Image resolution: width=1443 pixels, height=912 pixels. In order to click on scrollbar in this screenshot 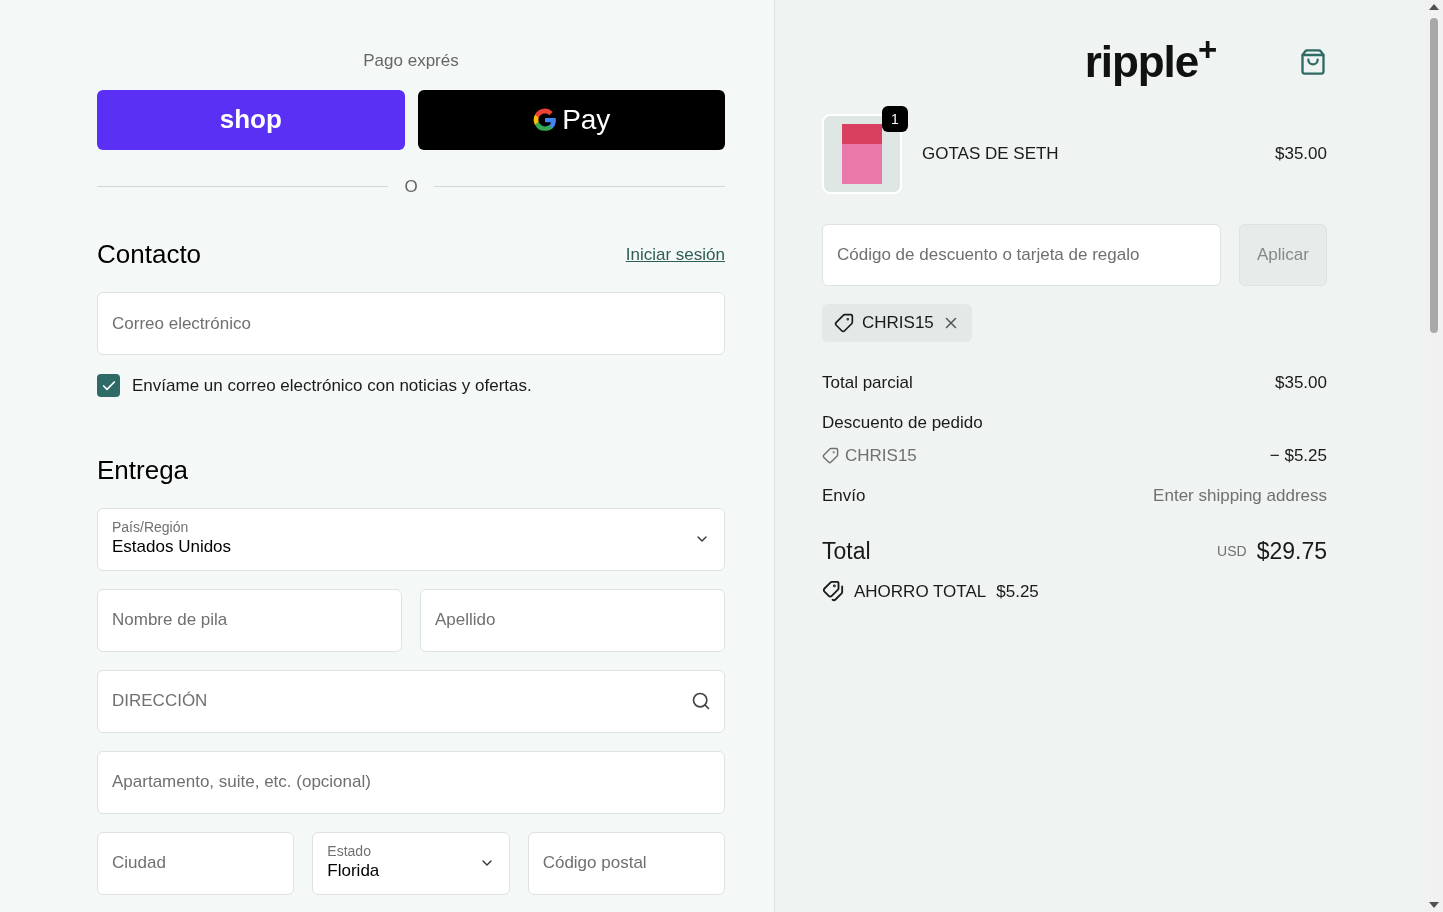, I will do `click(1434, 456)`.